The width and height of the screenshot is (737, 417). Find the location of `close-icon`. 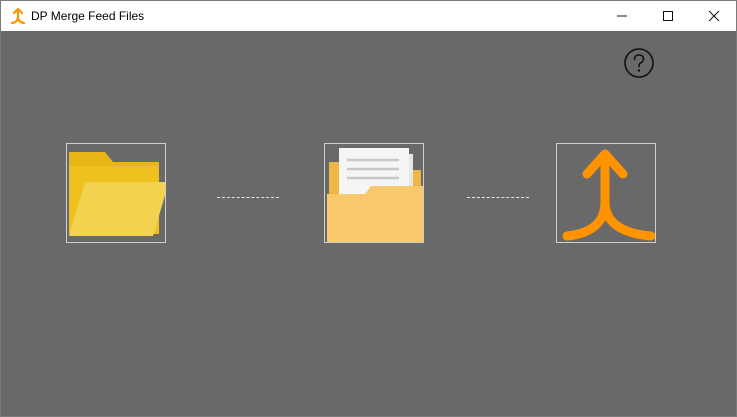

close-icon is located at coordinates (714, 16).